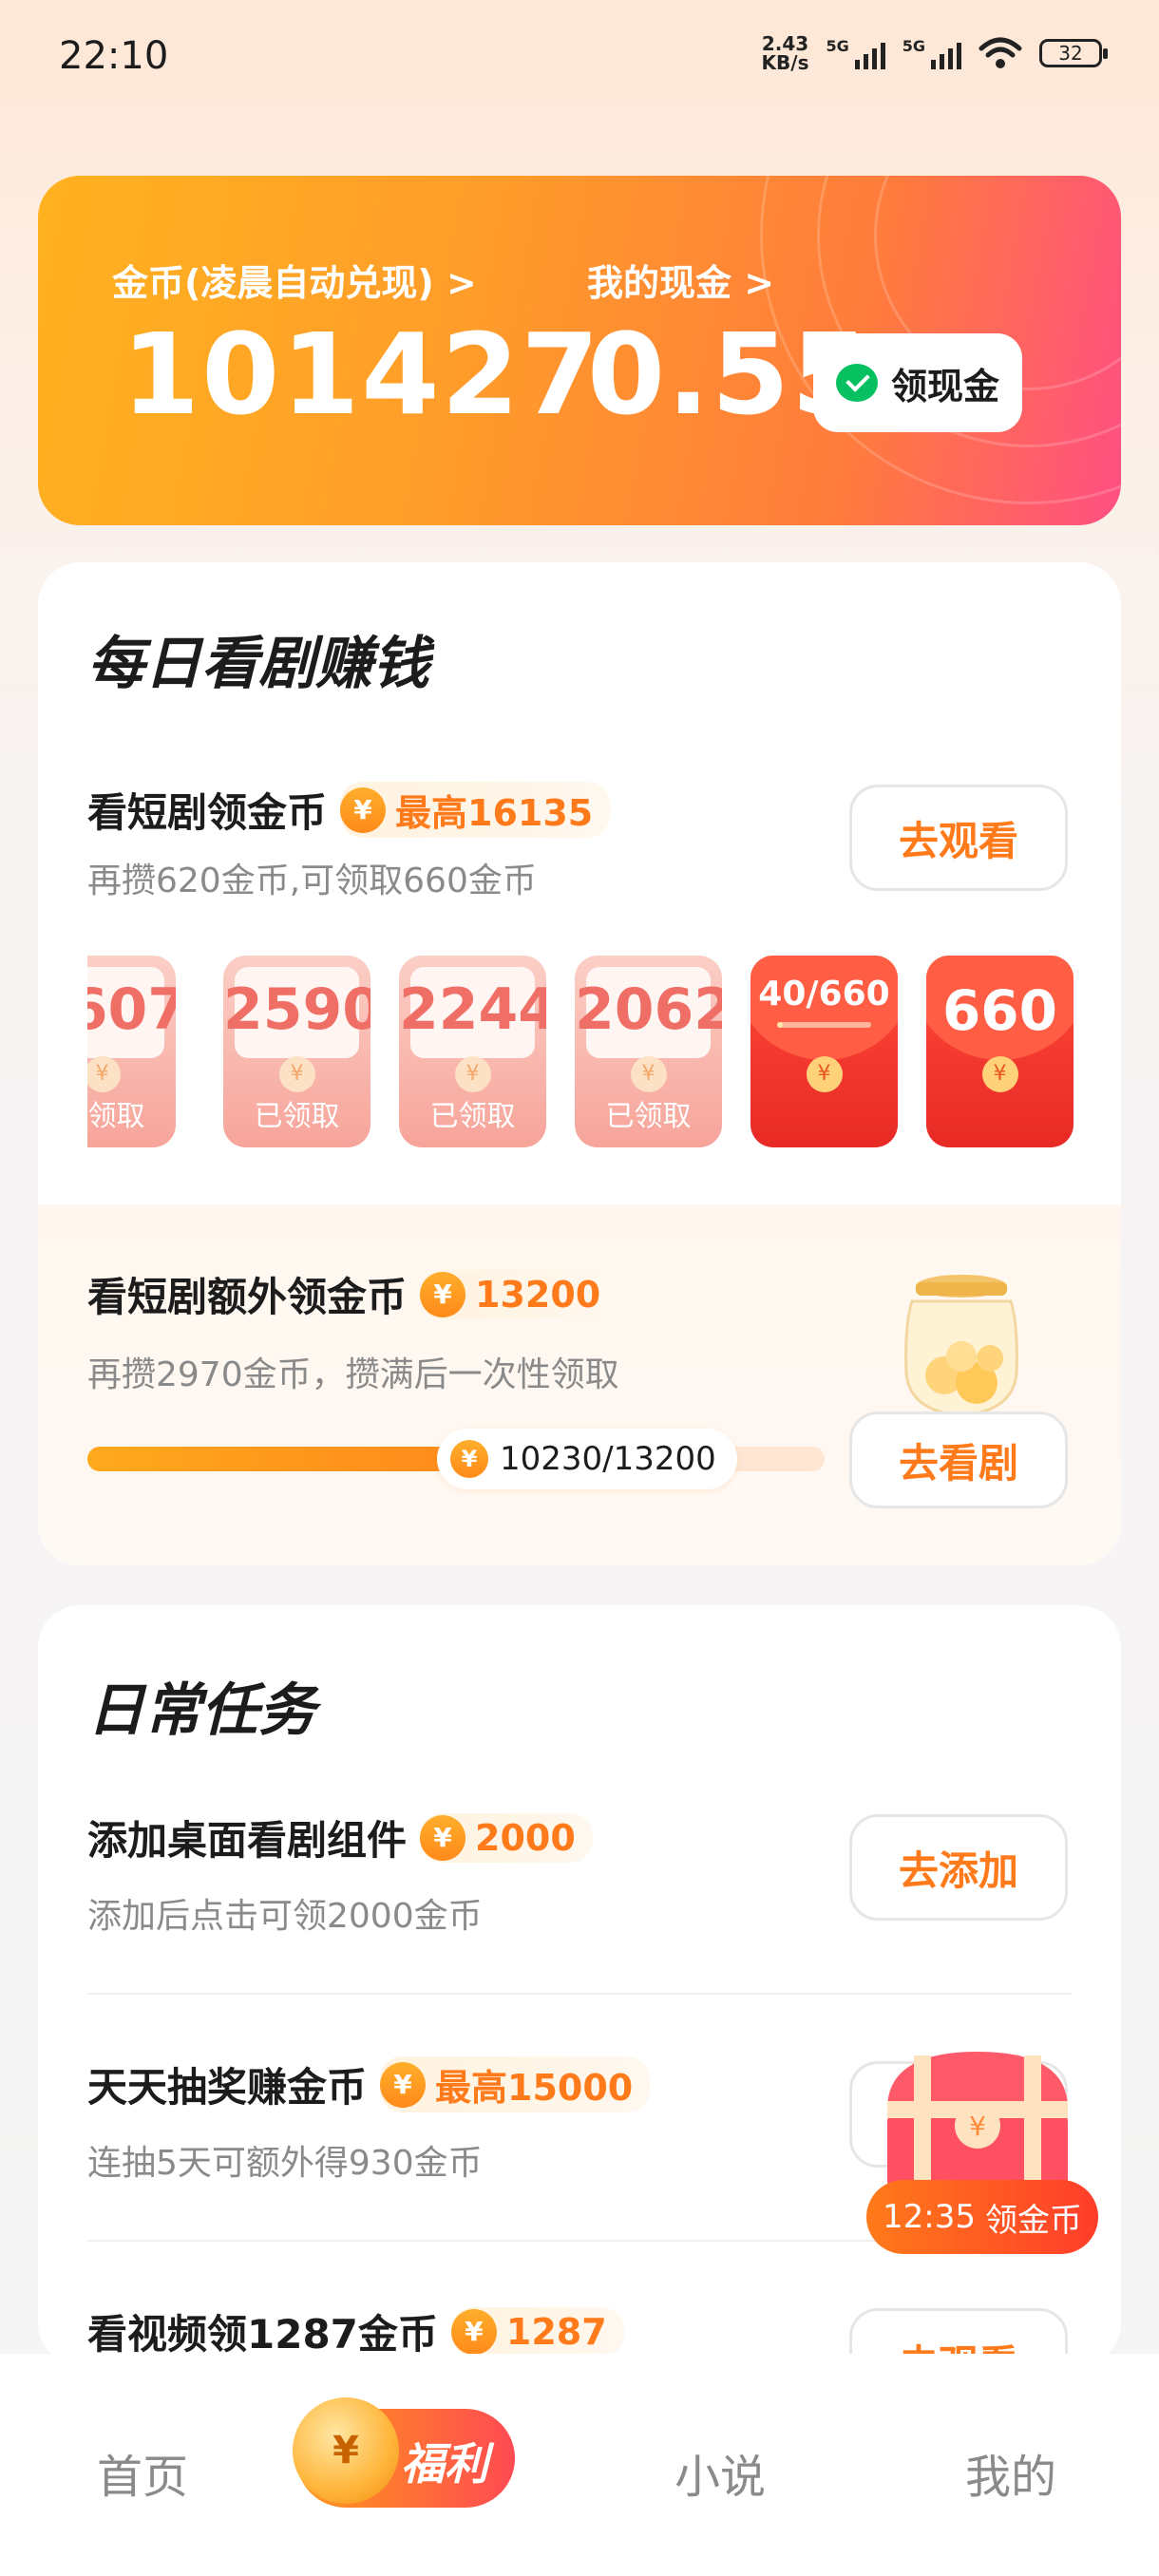 This screenshot has height=2576, width=1159. What do you see at coordinates (648, 1009) in the screenshot?
I see `envelope-value: 2062` at bounding box center [648, 1009].